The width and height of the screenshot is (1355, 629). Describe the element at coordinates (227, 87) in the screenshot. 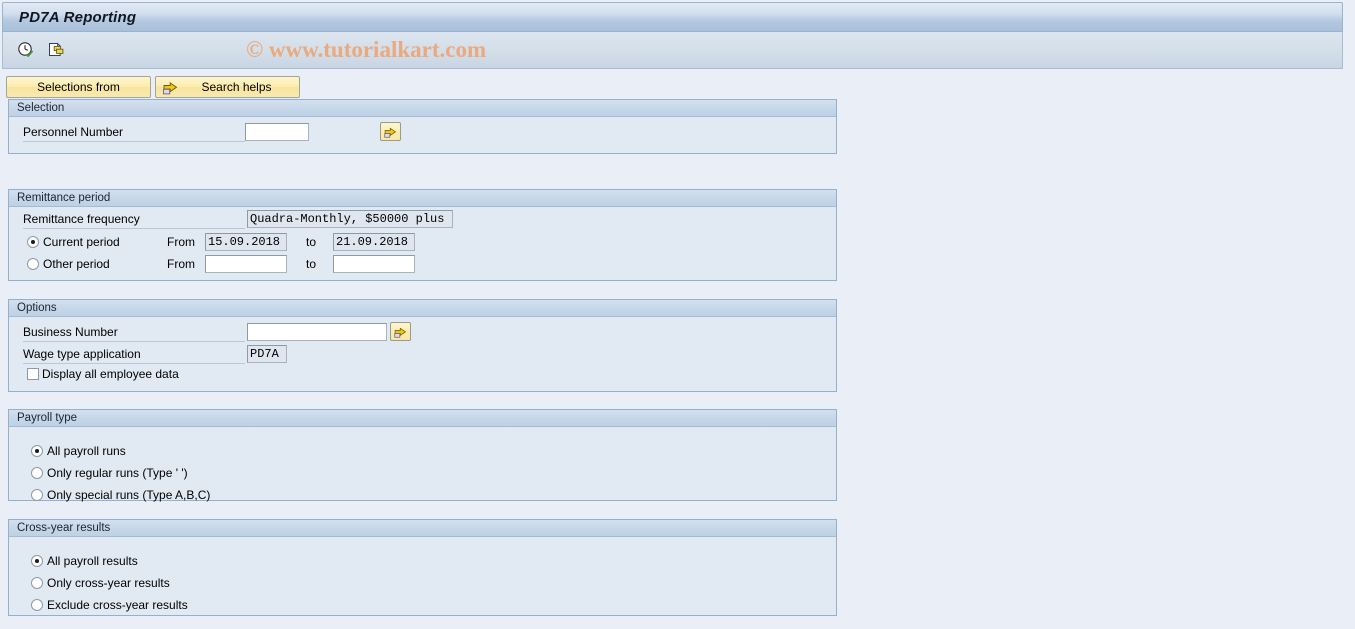

I see `search-helps-button: Search helps` at that location.